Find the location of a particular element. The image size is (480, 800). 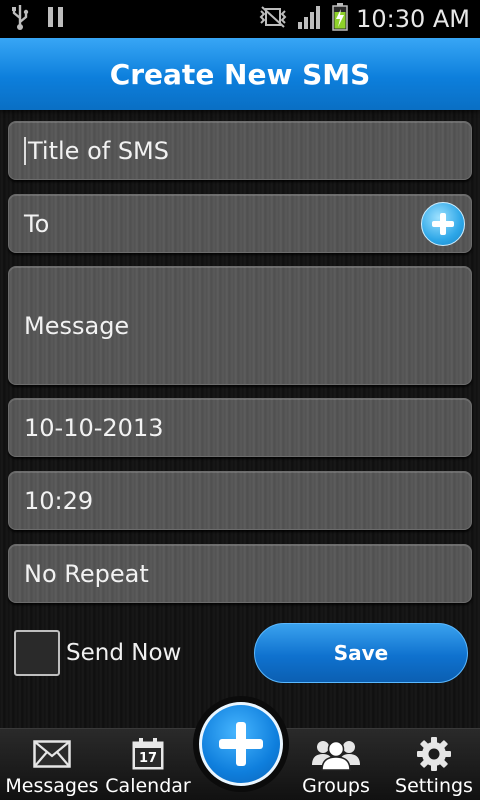

tab-settings-label: Settings is located at coordinates (434, 786).